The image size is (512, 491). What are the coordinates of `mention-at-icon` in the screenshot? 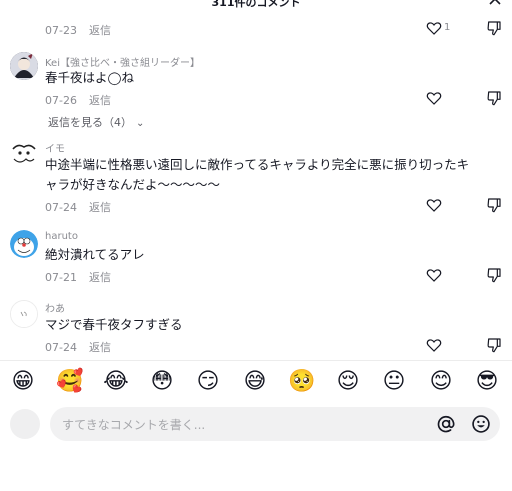 It's located at (446, 424).